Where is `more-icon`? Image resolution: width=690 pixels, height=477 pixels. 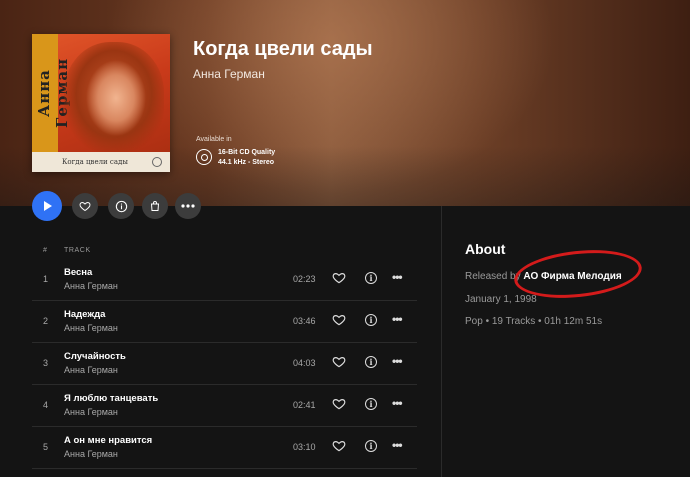 more-icon is located at coordinates (188, 206).